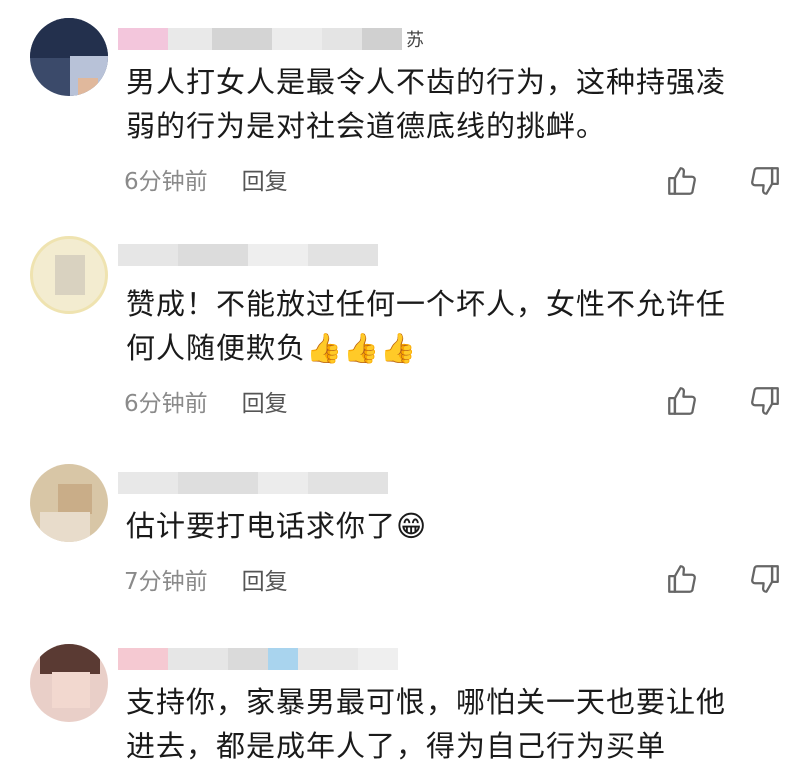 This screenshot has height=769, width=800. What do you see at coordinates (396, 746) in the screenshot?
I see `comment-text-line-2: 进去，都是成年人了，得为自己行为买单` at bounding box center [396, 746].